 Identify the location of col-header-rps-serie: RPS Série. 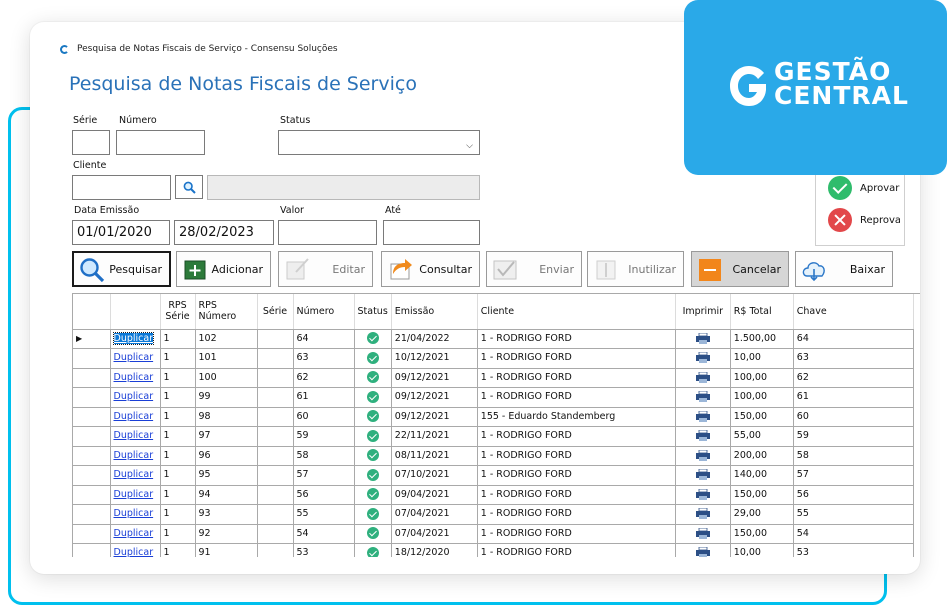
(178, 312).